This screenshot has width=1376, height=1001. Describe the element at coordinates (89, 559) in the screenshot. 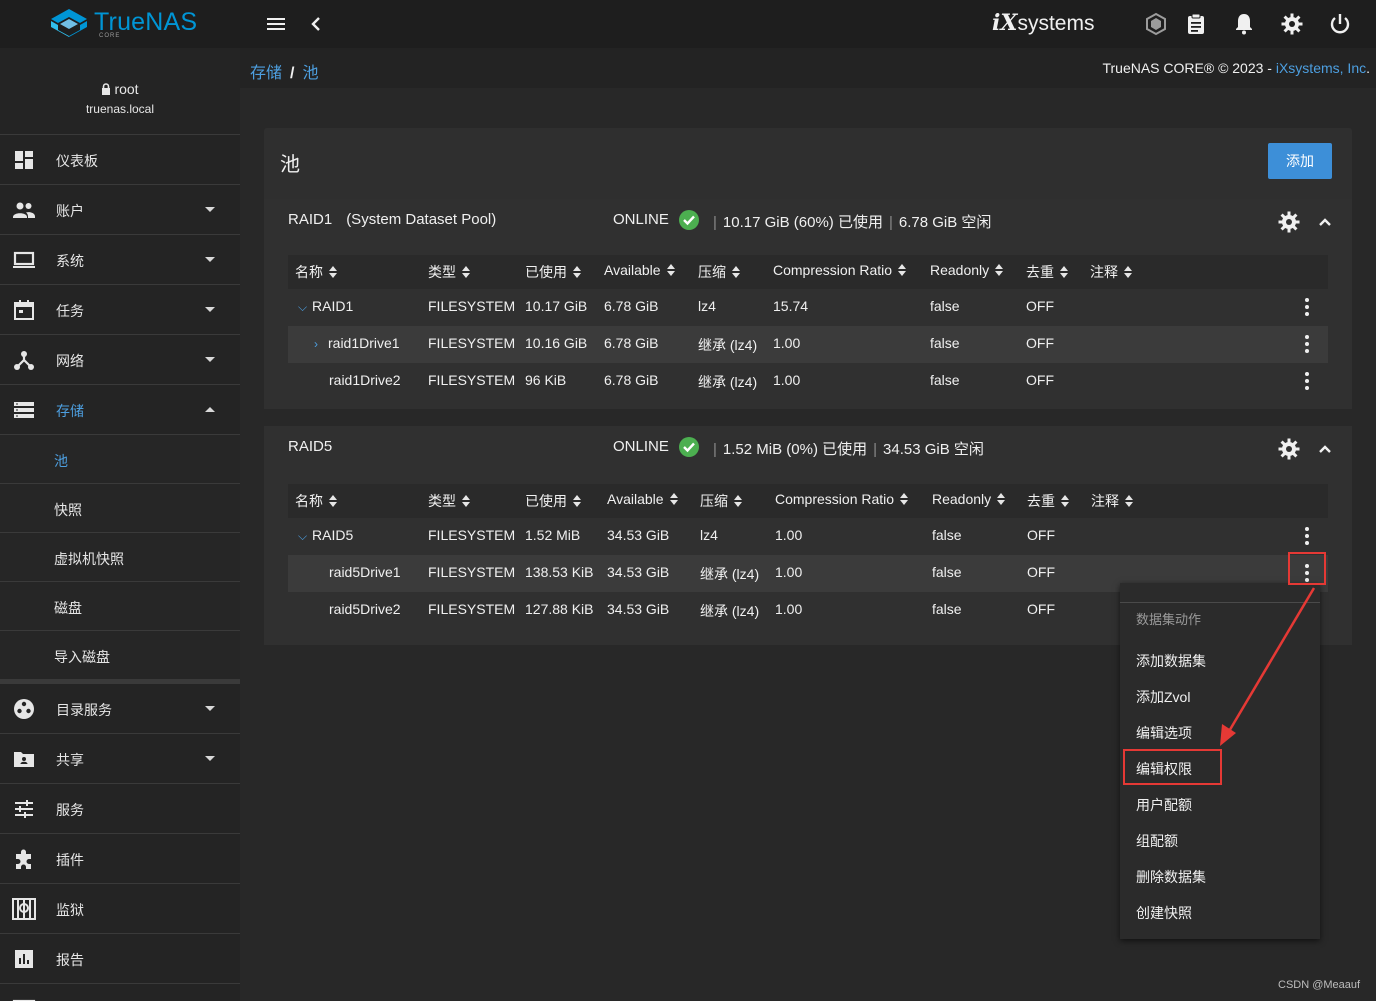

I see `sidebar-subitem-label: 虚拟机快照` at that location.